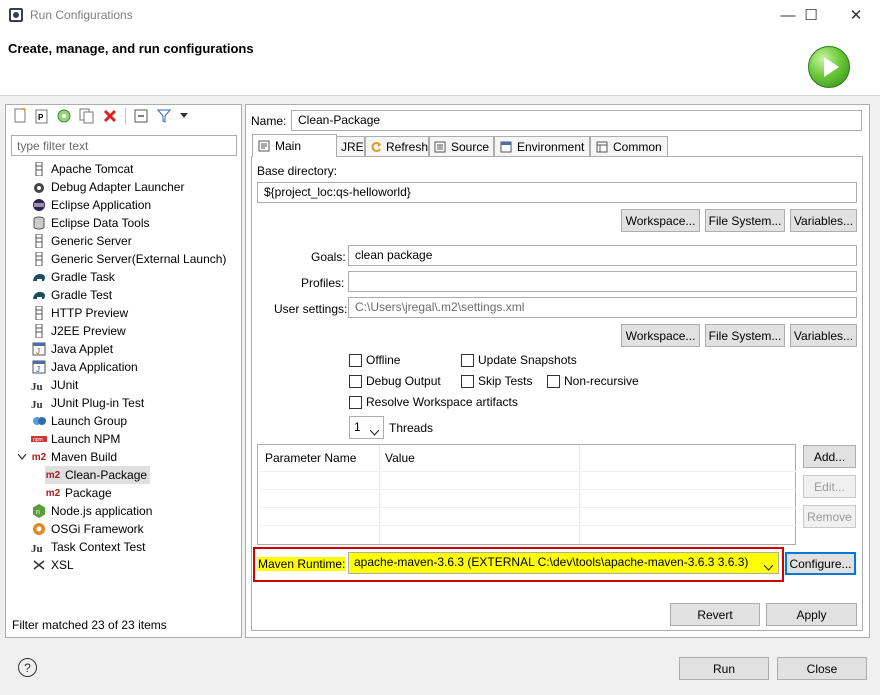 This screenshot has height=695, width=880. Describe the element at coordinates (91, 511) in the screenshot. I see `tree-item-nodejs-application: n Node.js application` at that location.